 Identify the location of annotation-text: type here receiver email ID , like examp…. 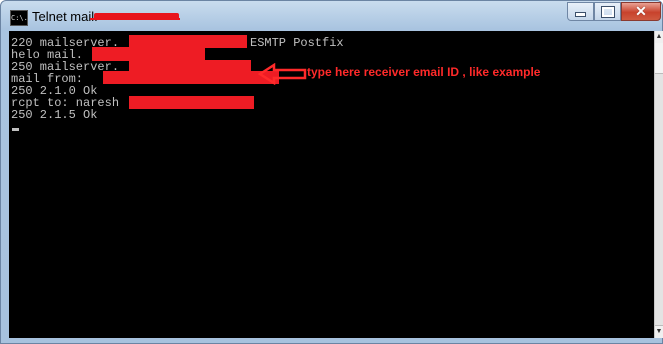
(424, 72).